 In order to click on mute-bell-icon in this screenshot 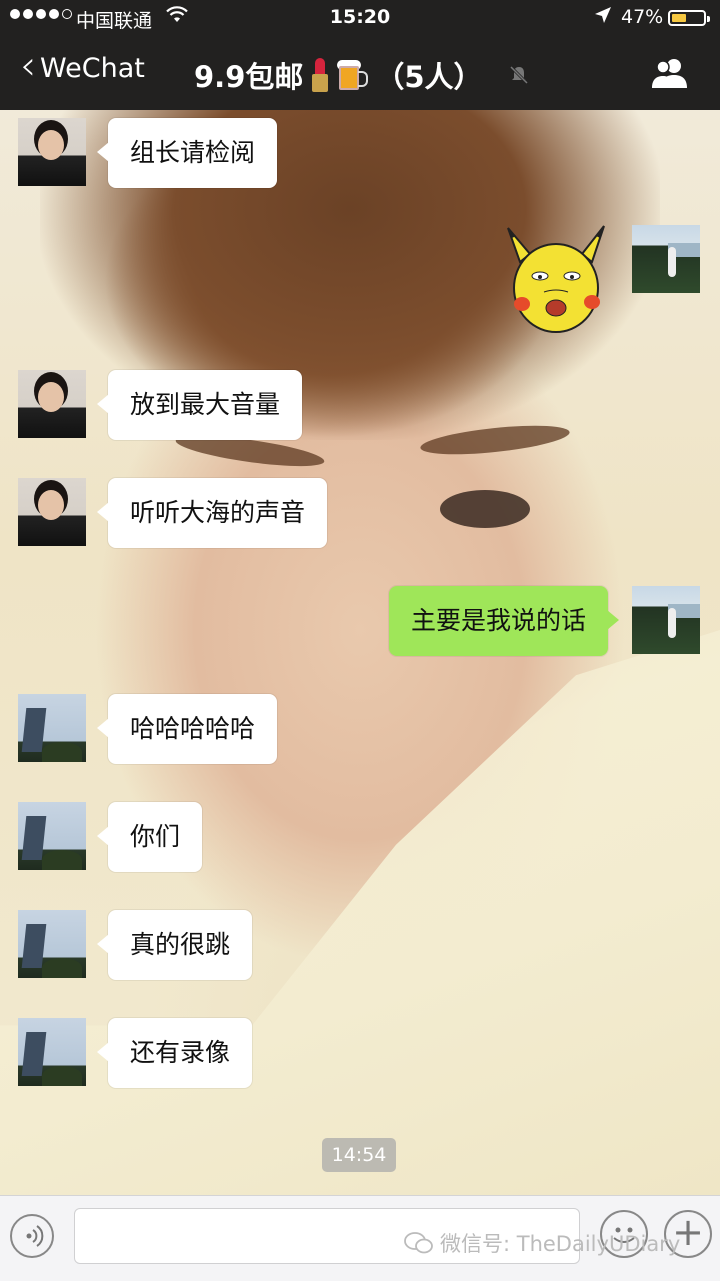, I will do `click(519, 75)`.